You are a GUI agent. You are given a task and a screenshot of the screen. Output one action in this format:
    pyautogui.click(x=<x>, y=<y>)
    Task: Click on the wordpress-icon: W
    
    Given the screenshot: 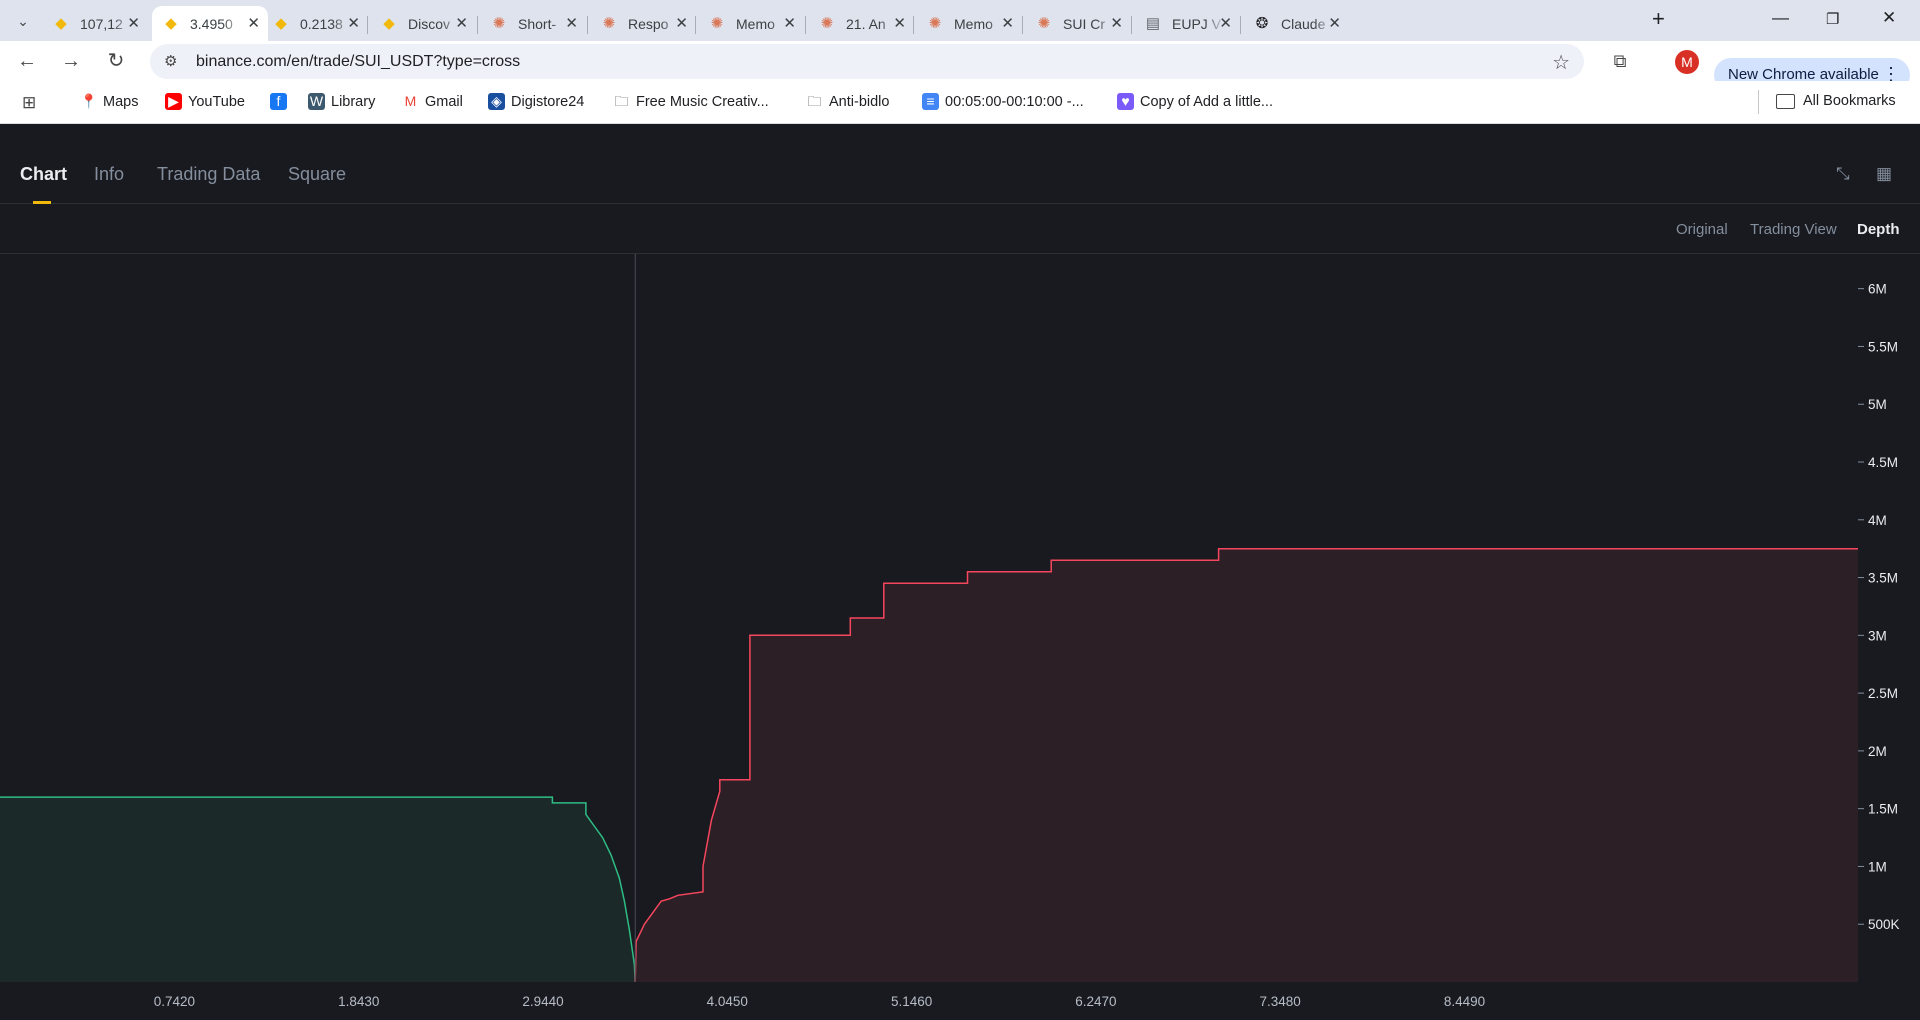 What is the action you would take?
    pyautogui.click(x=316, y=101)
    